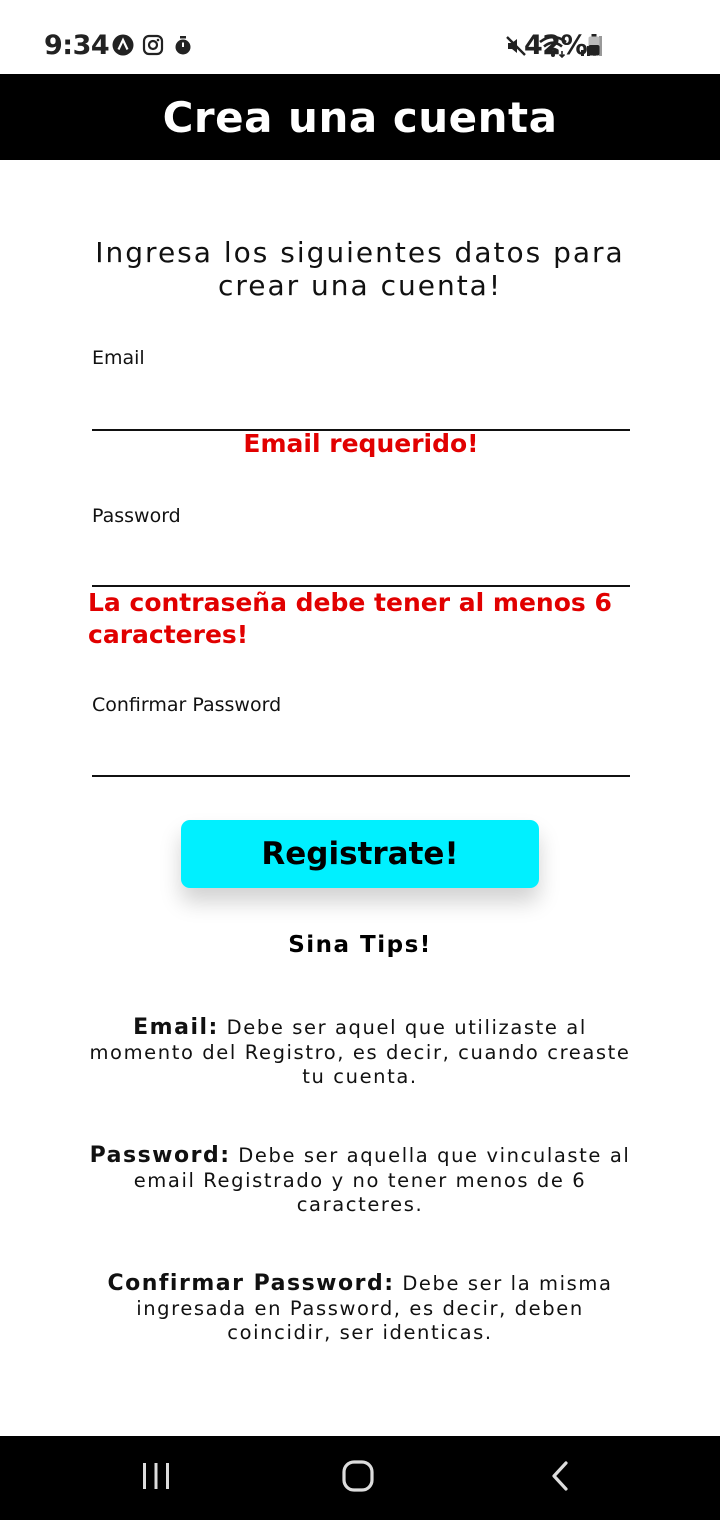 The image size is (720, 1520). Describe the element at coordinates (361, 443) in the screenshot. I see `email-error-message: Email requerido!` at that location.